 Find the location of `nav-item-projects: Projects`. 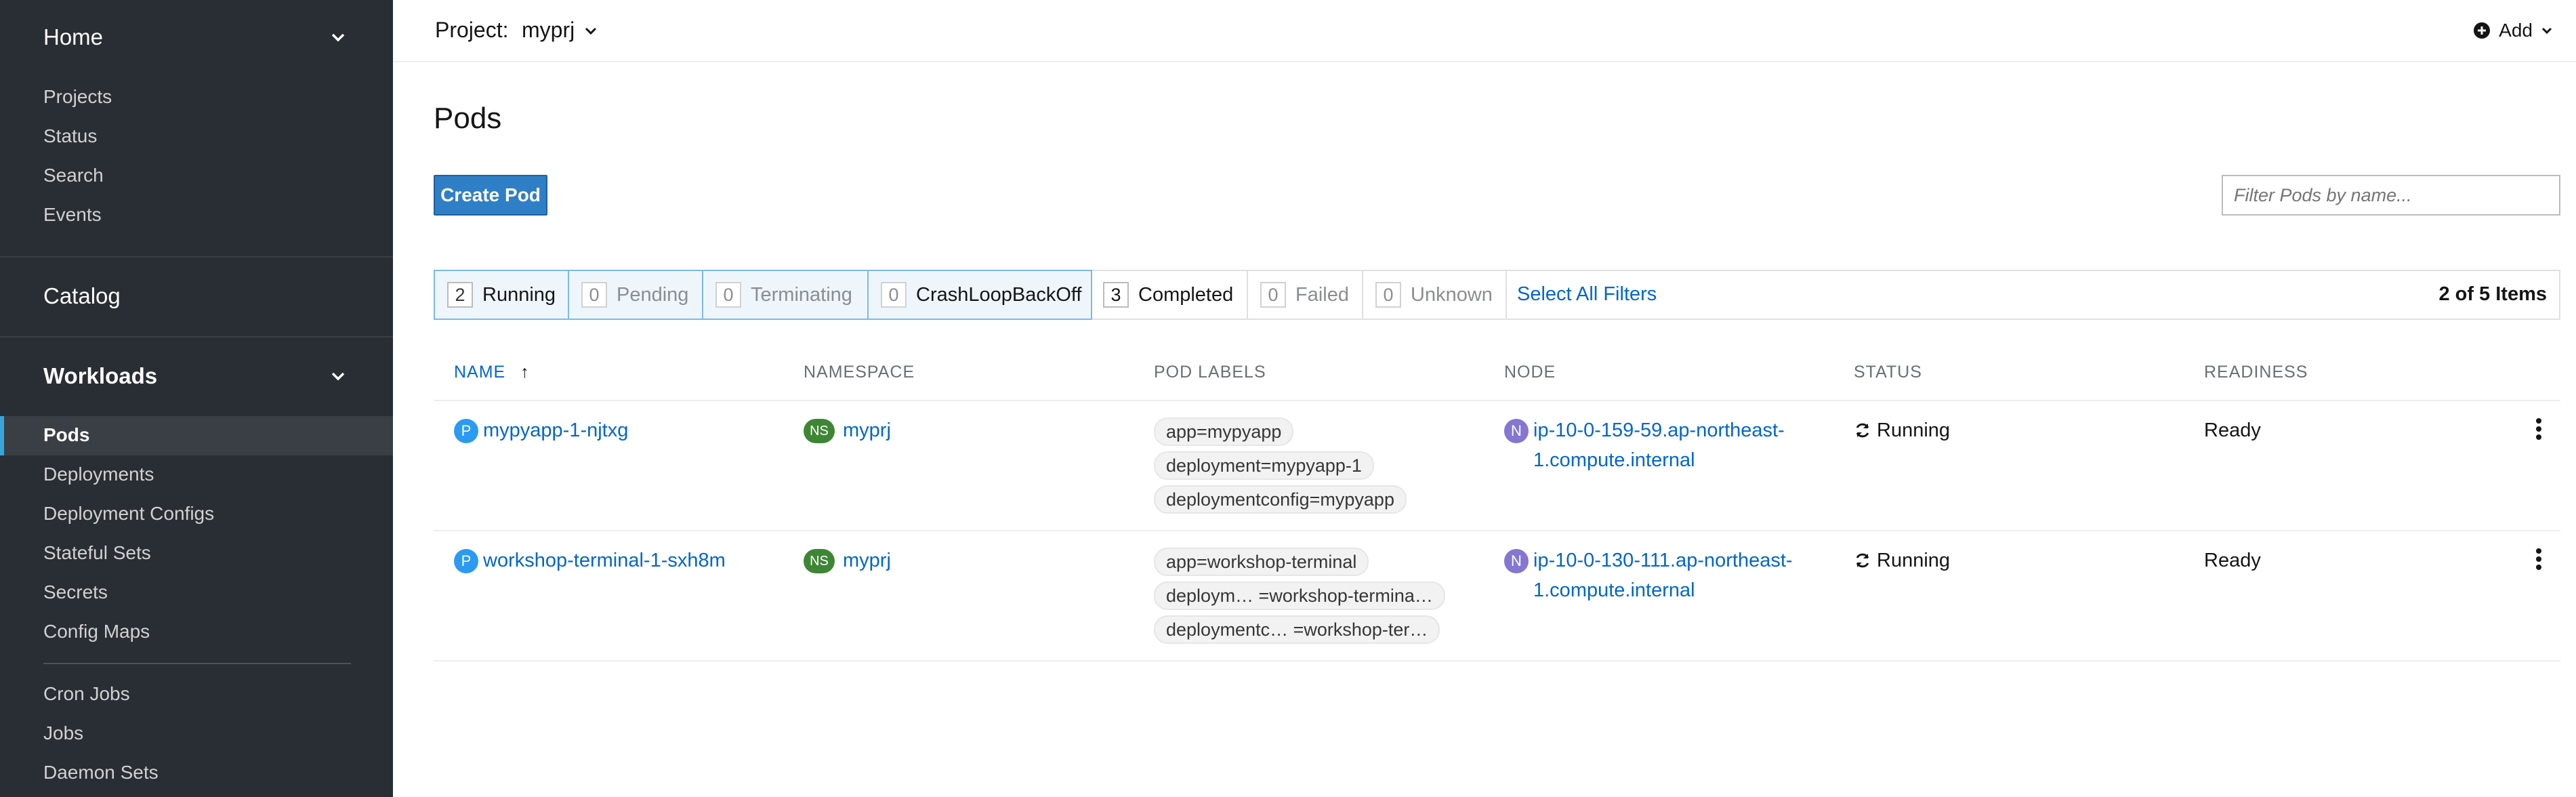

nav-item-projects: Projects is located at coordinates (77, 97).